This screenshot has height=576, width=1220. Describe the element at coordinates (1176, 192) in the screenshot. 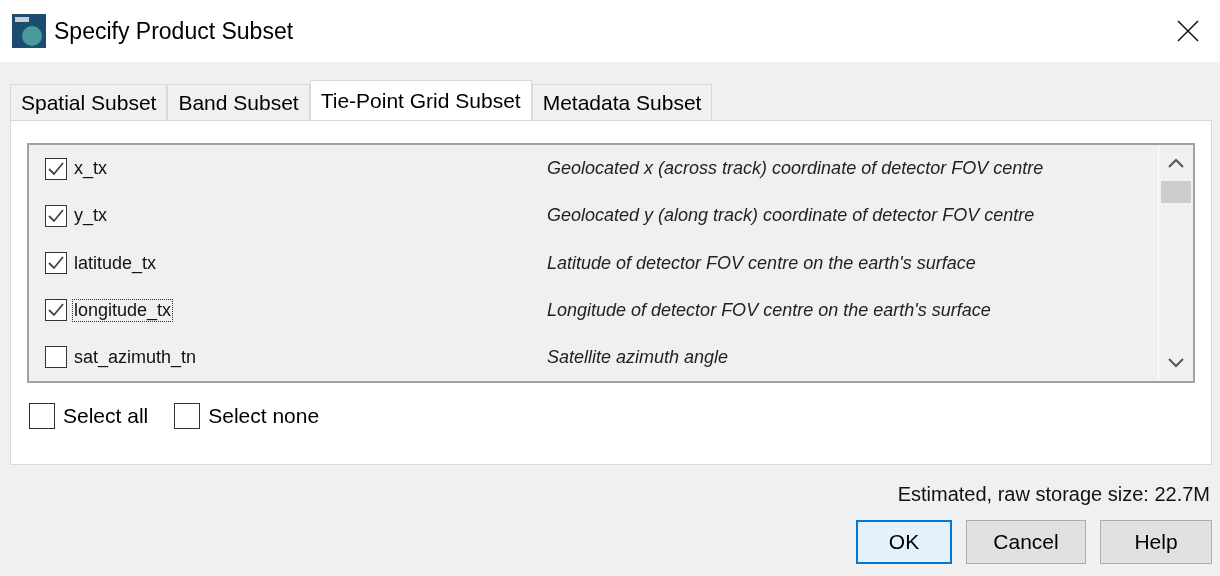

I see `scroll-thumb` at that location.